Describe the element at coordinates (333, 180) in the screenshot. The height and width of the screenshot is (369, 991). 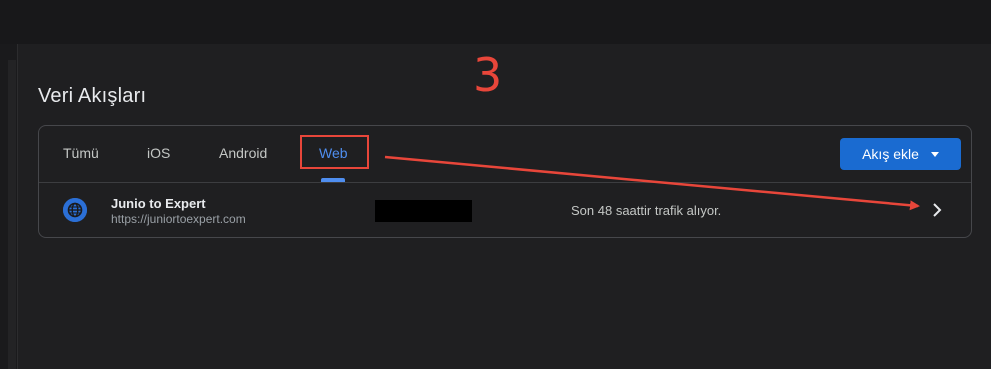
I see `active-tab-indicator` at that location.